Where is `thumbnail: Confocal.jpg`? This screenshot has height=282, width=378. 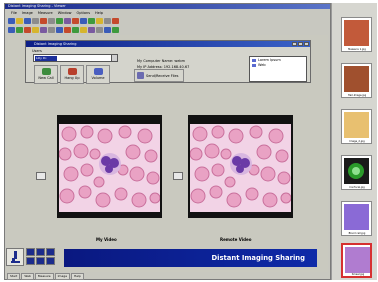
thumbnail: Confocal.jpg is located at coordinates (356, 172).